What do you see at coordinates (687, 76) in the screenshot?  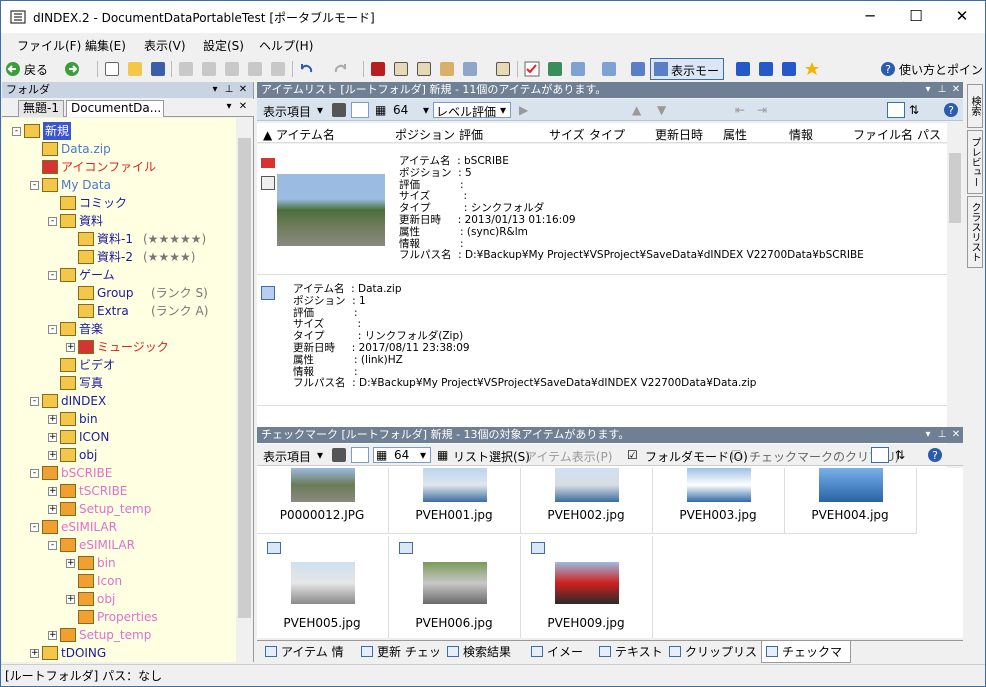 I see `display-mode-button: 表示モード` at bounding box center [687, 76].